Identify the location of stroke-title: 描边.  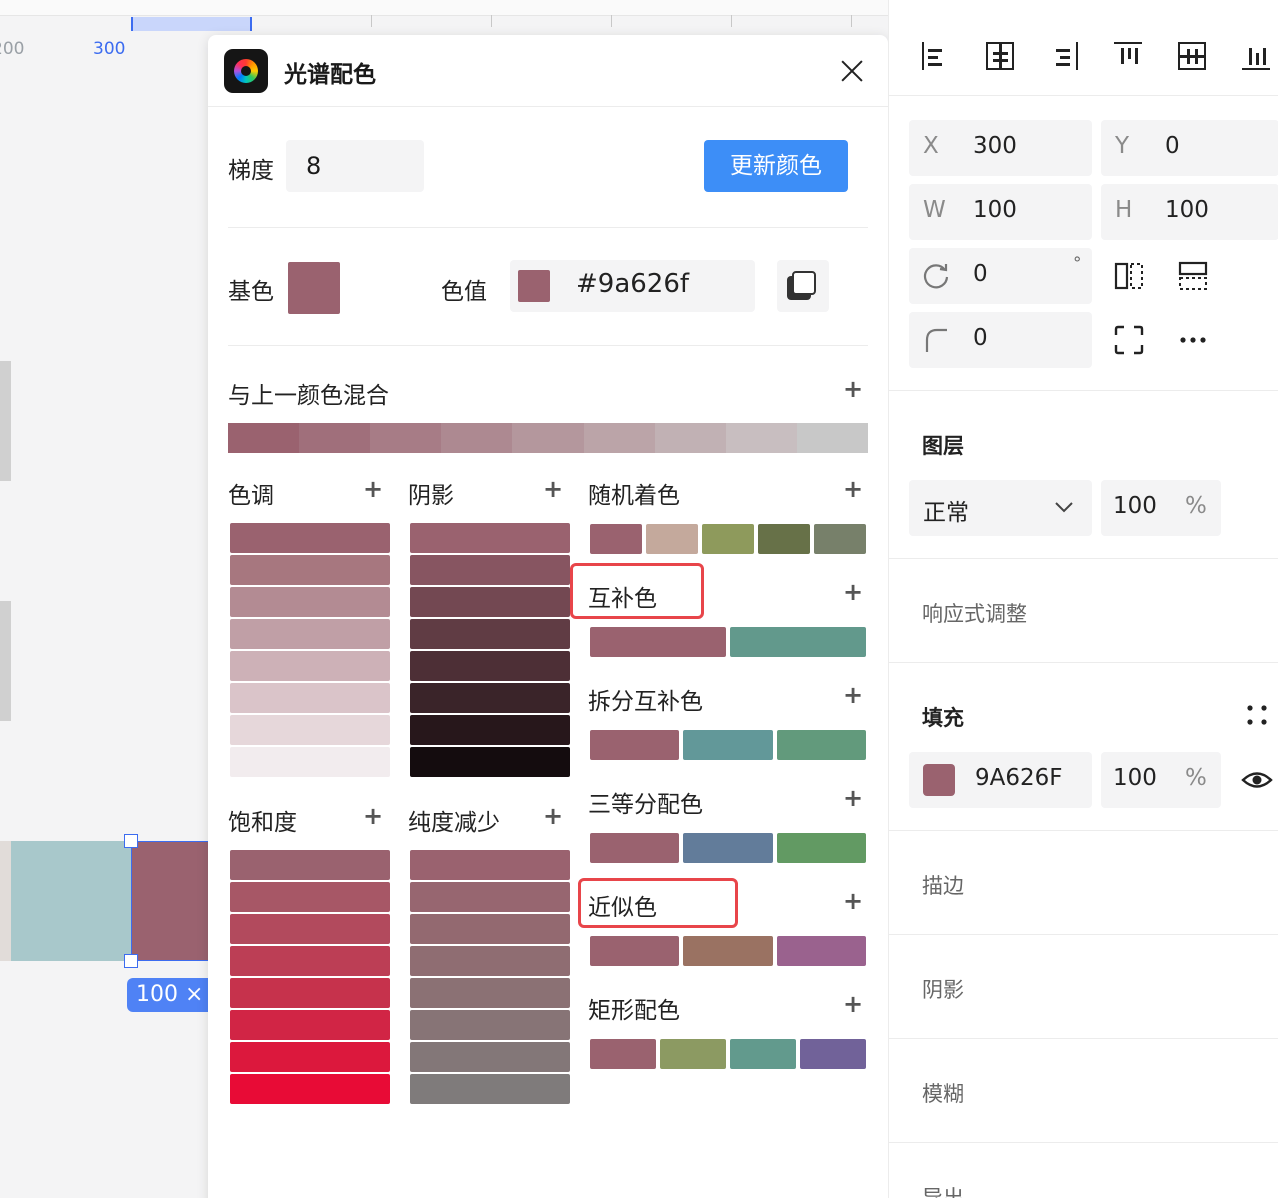
(943, 885).